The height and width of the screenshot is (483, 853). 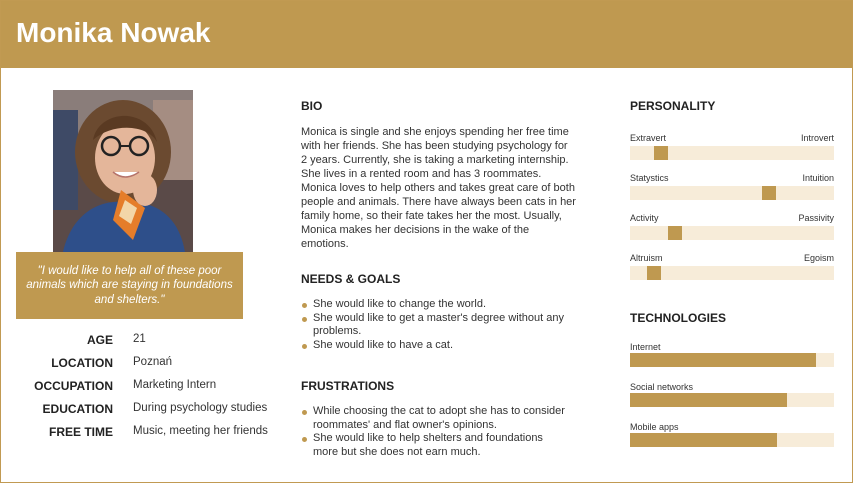 I want to click on fact-value: 21, so click(x=139, y=339).